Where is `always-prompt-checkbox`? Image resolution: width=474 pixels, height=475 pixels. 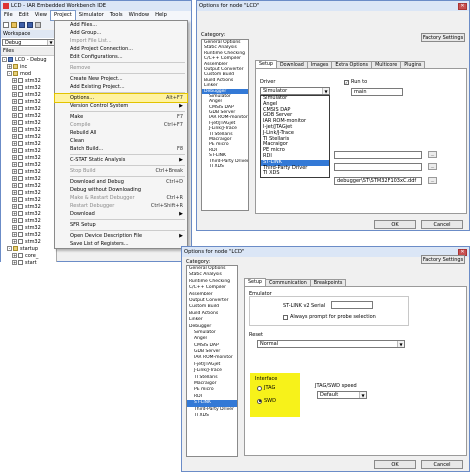
always-prompt-checkbox is located at coordinates (285, 317).